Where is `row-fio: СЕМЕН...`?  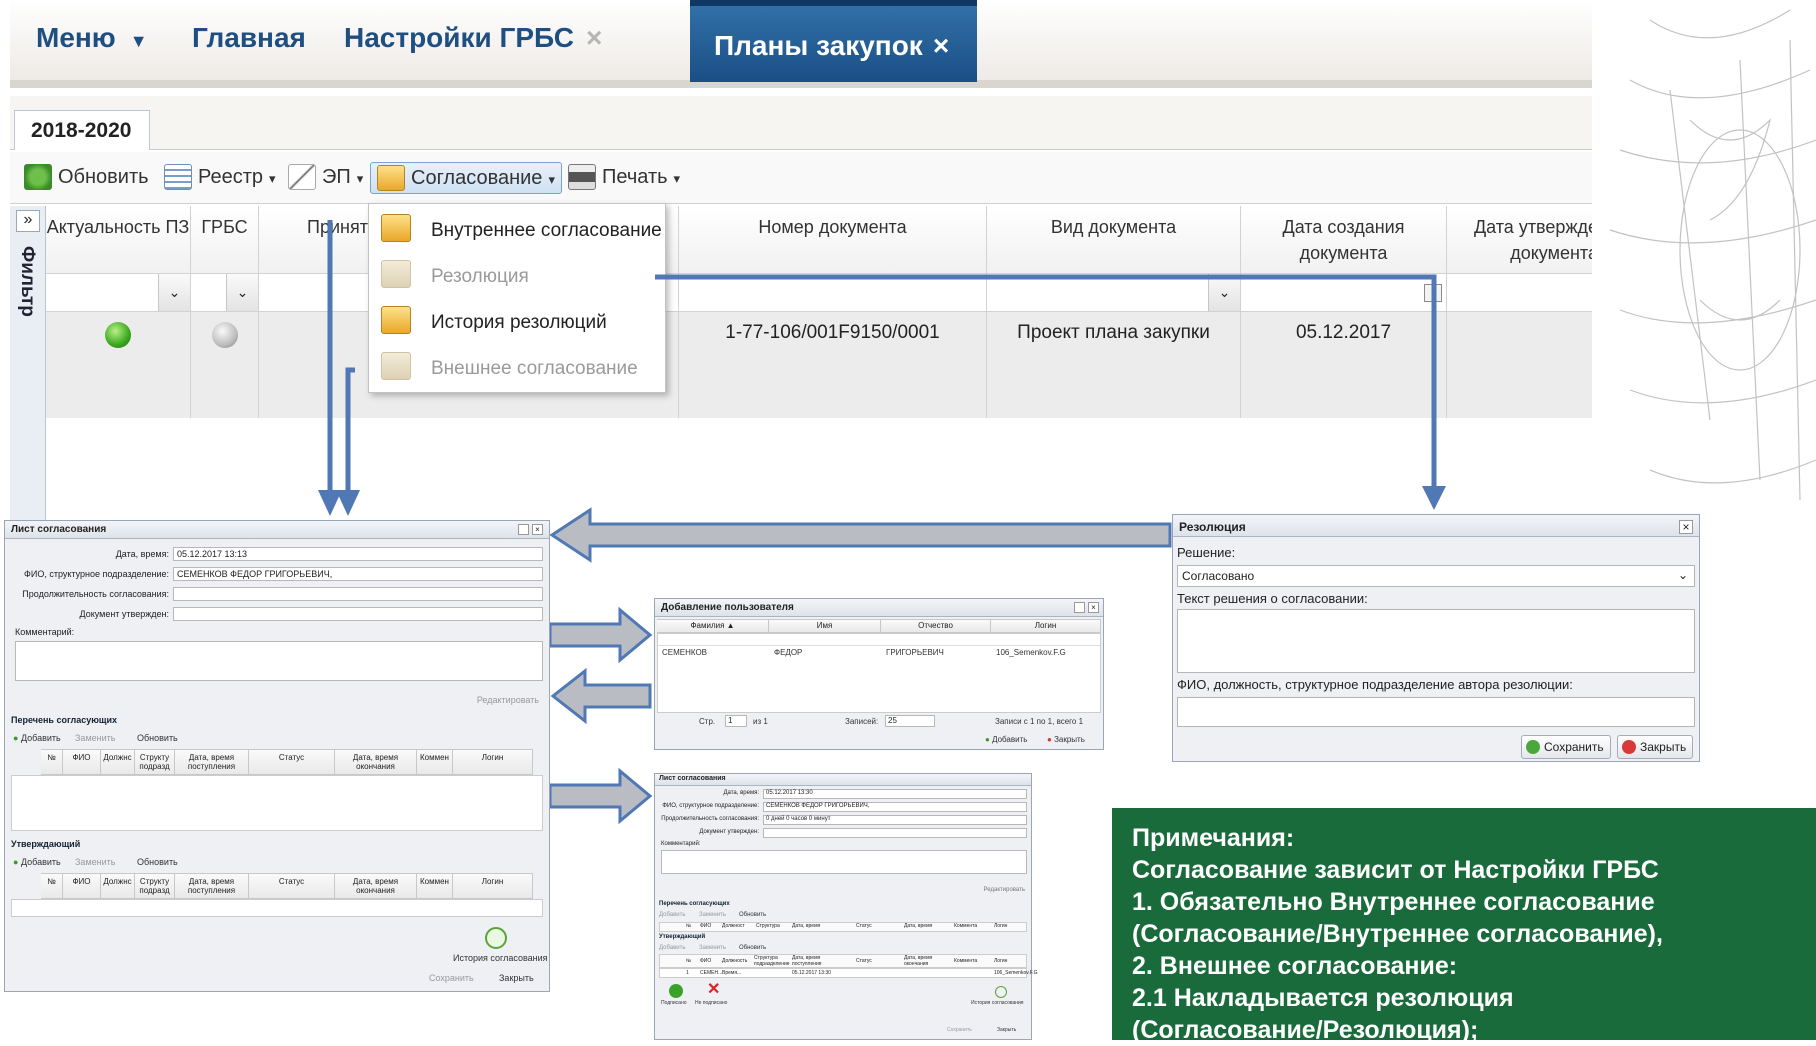
row-fio: СЕМЕН... is located at coordinates (711, 973).